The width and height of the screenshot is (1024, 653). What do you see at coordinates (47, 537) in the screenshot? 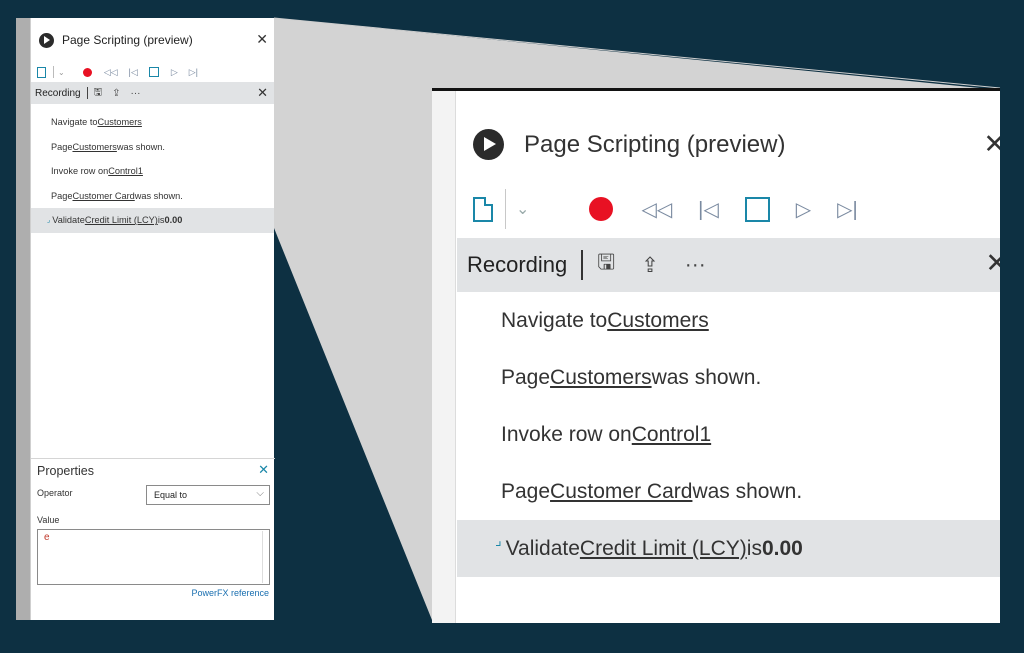
I see `value-text: e` at bounding box center [47, 537].